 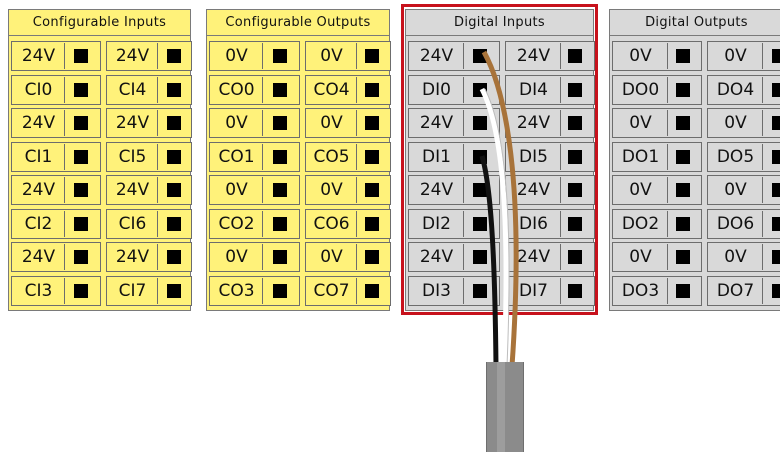 I want to click on cable, so click(x=505, y=407).